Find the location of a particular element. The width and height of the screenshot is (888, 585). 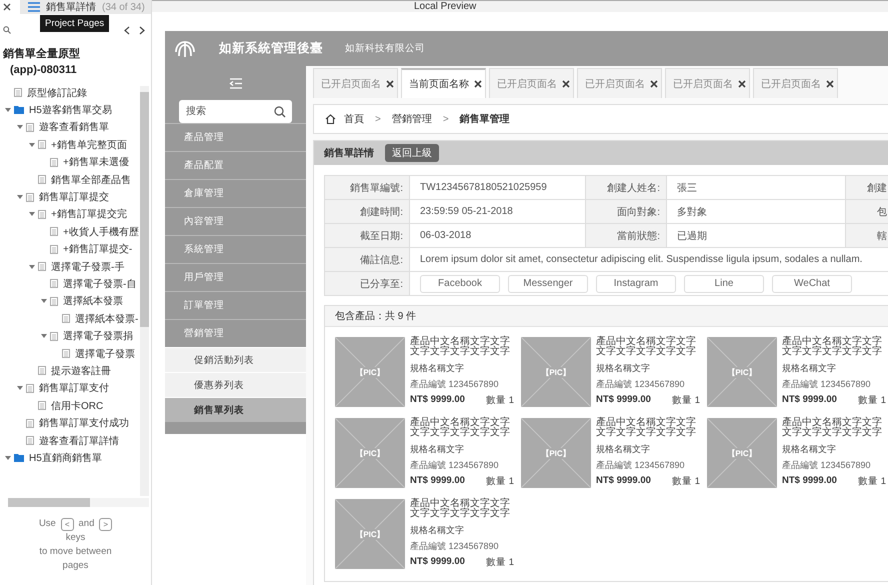

search-field: 搜索 is located at coordinates (235, 111).